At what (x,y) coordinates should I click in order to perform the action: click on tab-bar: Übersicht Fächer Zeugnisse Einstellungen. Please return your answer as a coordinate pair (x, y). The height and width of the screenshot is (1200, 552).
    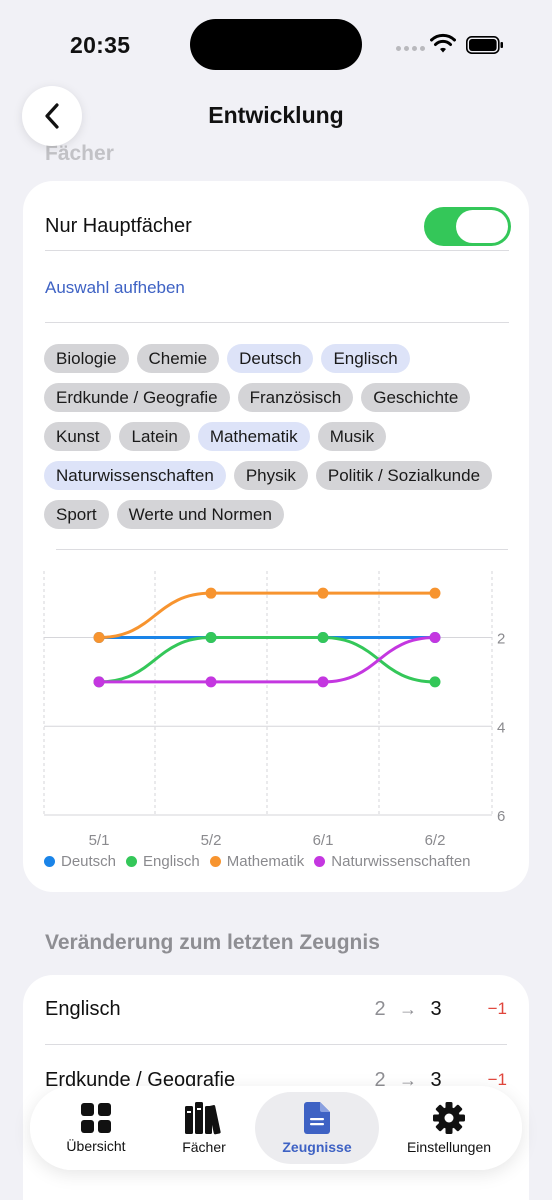
    Looking at the image, I should click on (276, 1128).